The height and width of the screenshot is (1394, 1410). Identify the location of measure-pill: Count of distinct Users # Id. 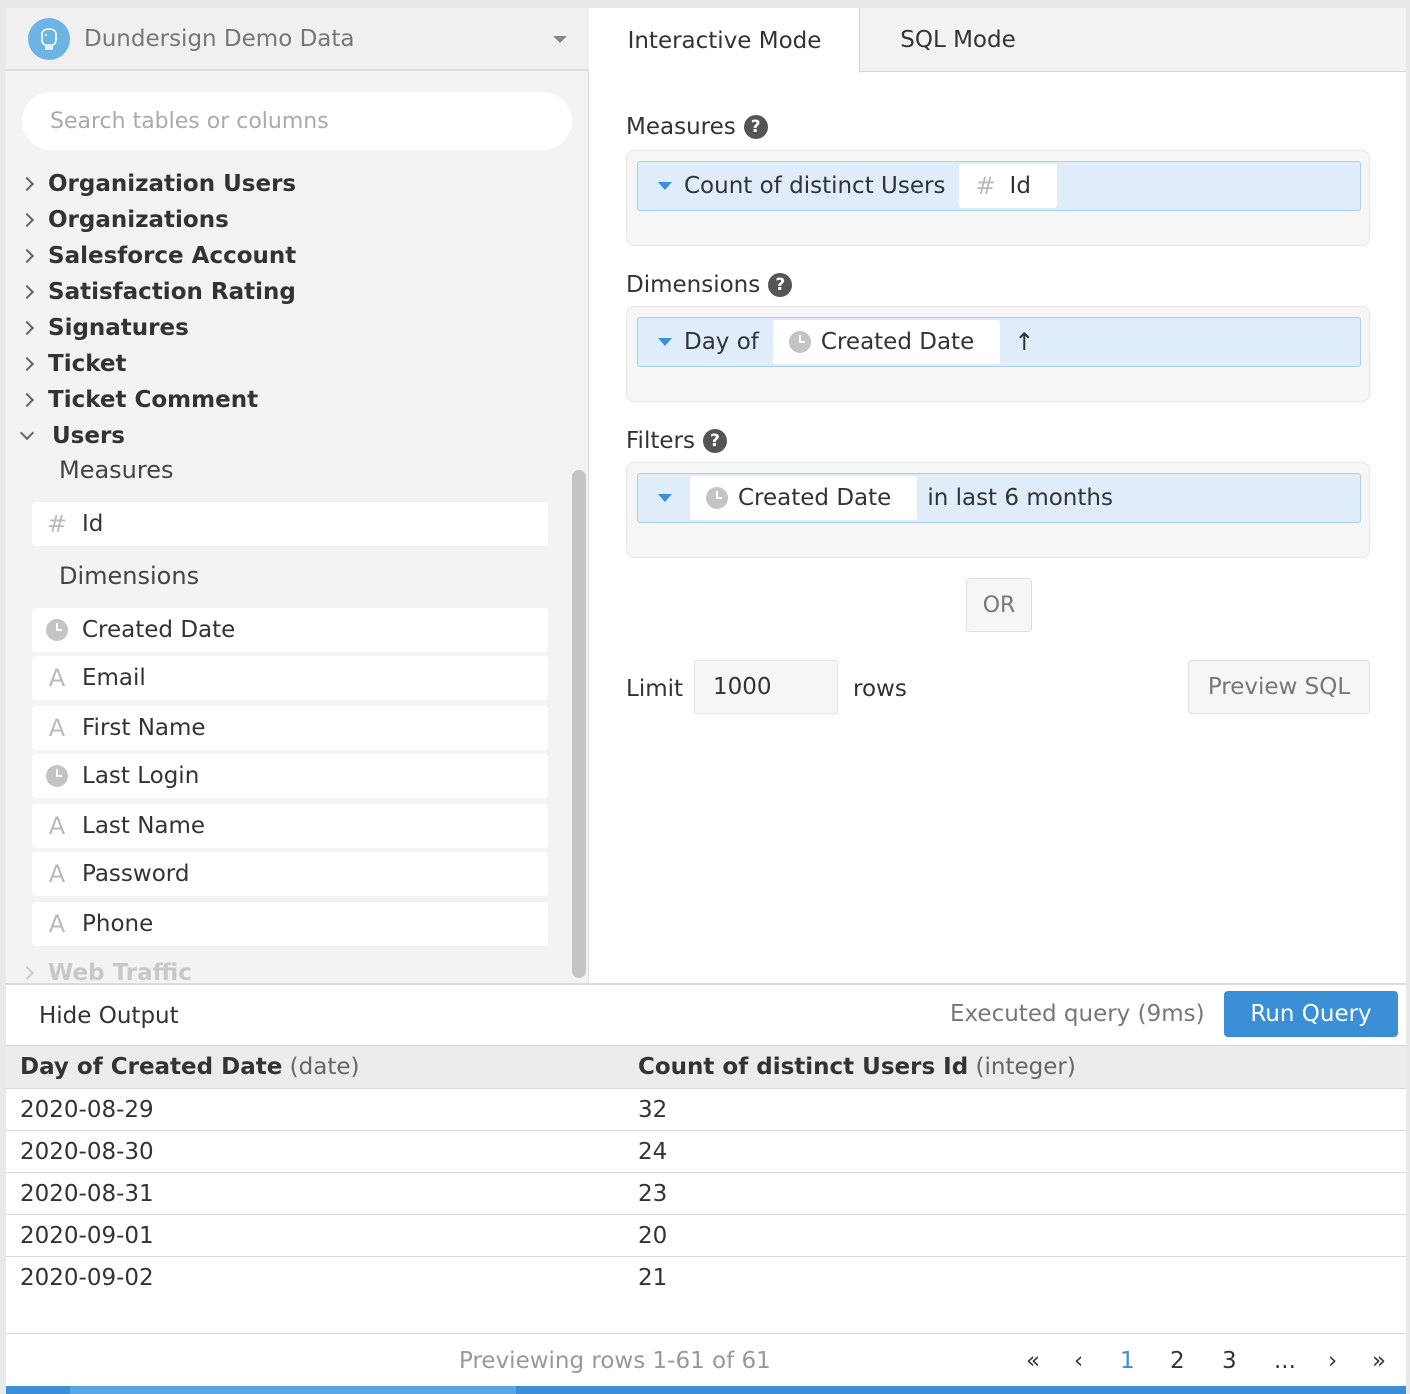
(999, 186).